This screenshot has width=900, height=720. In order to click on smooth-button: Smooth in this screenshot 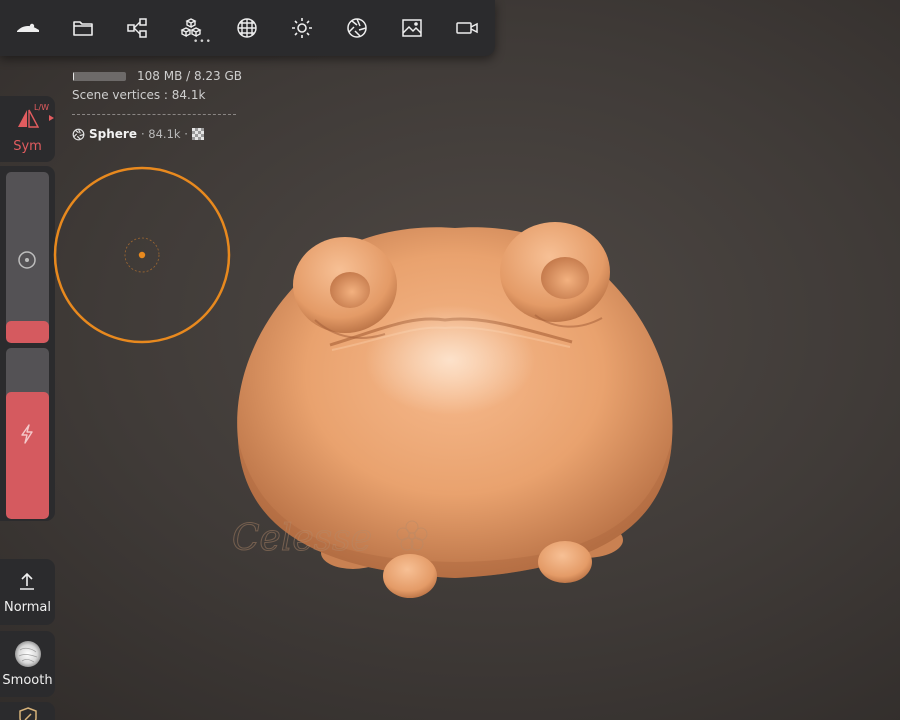, I will do `click(27, 664)`.